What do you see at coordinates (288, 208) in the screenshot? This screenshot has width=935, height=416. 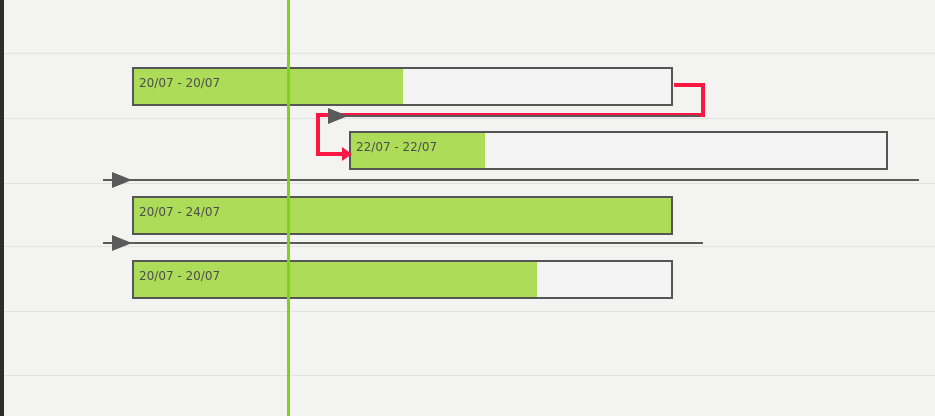 I see `today-marker` at bounding box center [288, 208].